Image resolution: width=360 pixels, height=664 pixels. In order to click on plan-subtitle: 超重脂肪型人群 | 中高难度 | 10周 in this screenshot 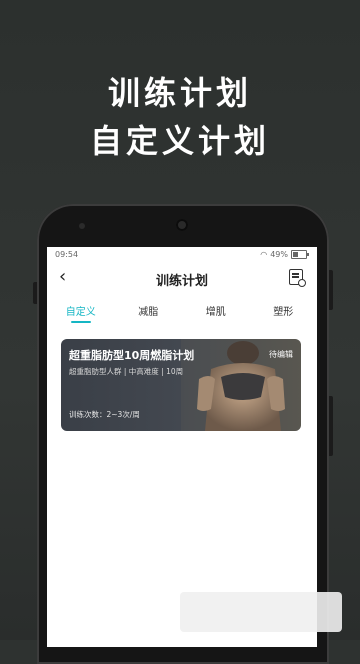, I will do `click(126, 371)`.